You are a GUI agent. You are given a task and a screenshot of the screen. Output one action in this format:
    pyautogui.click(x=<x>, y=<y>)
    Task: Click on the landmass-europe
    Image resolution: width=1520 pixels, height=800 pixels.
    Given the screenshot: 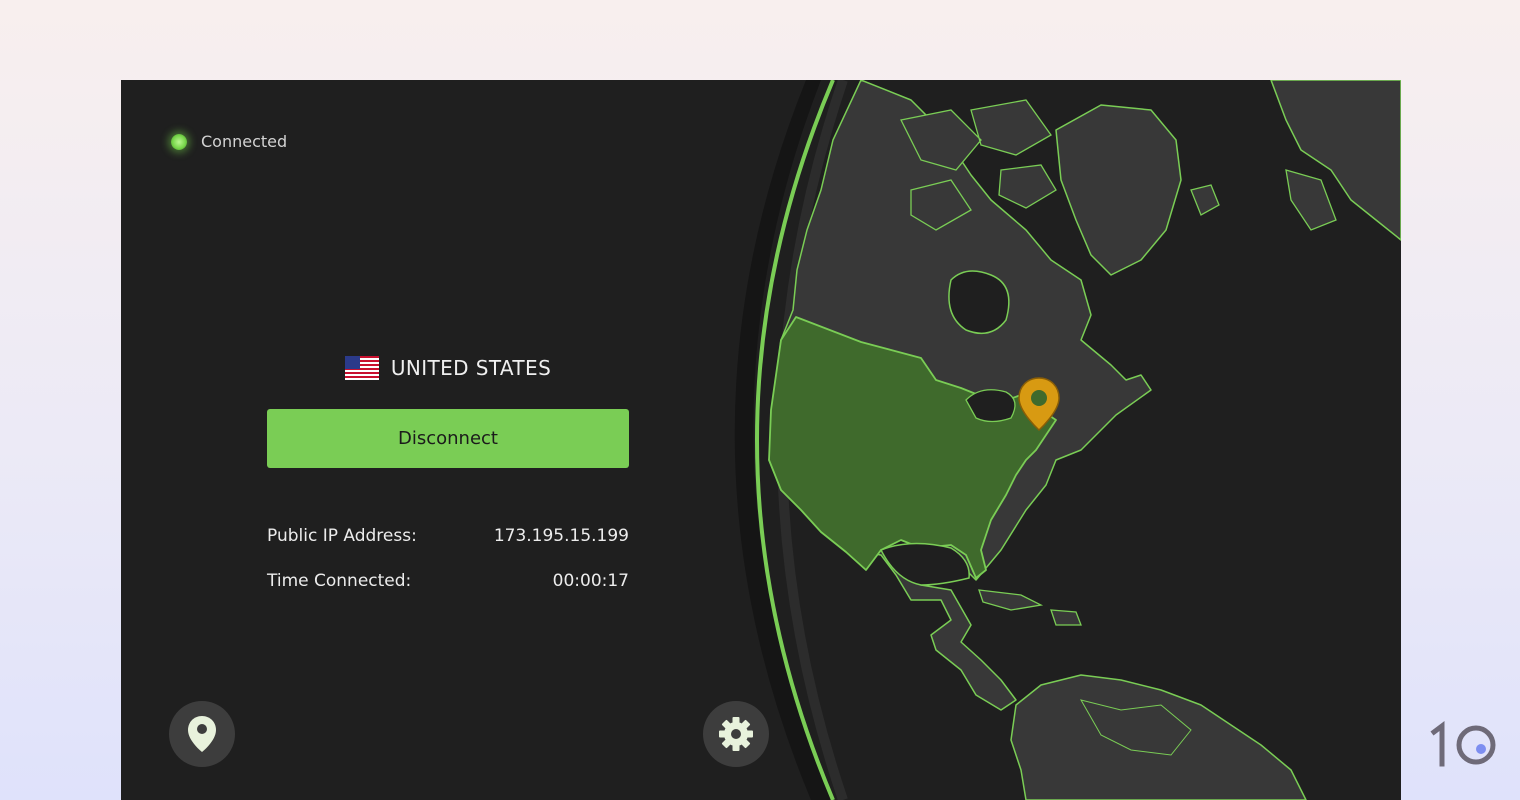 What is the action you would take?
    pyautogui.click(x=1335, y=160)
    